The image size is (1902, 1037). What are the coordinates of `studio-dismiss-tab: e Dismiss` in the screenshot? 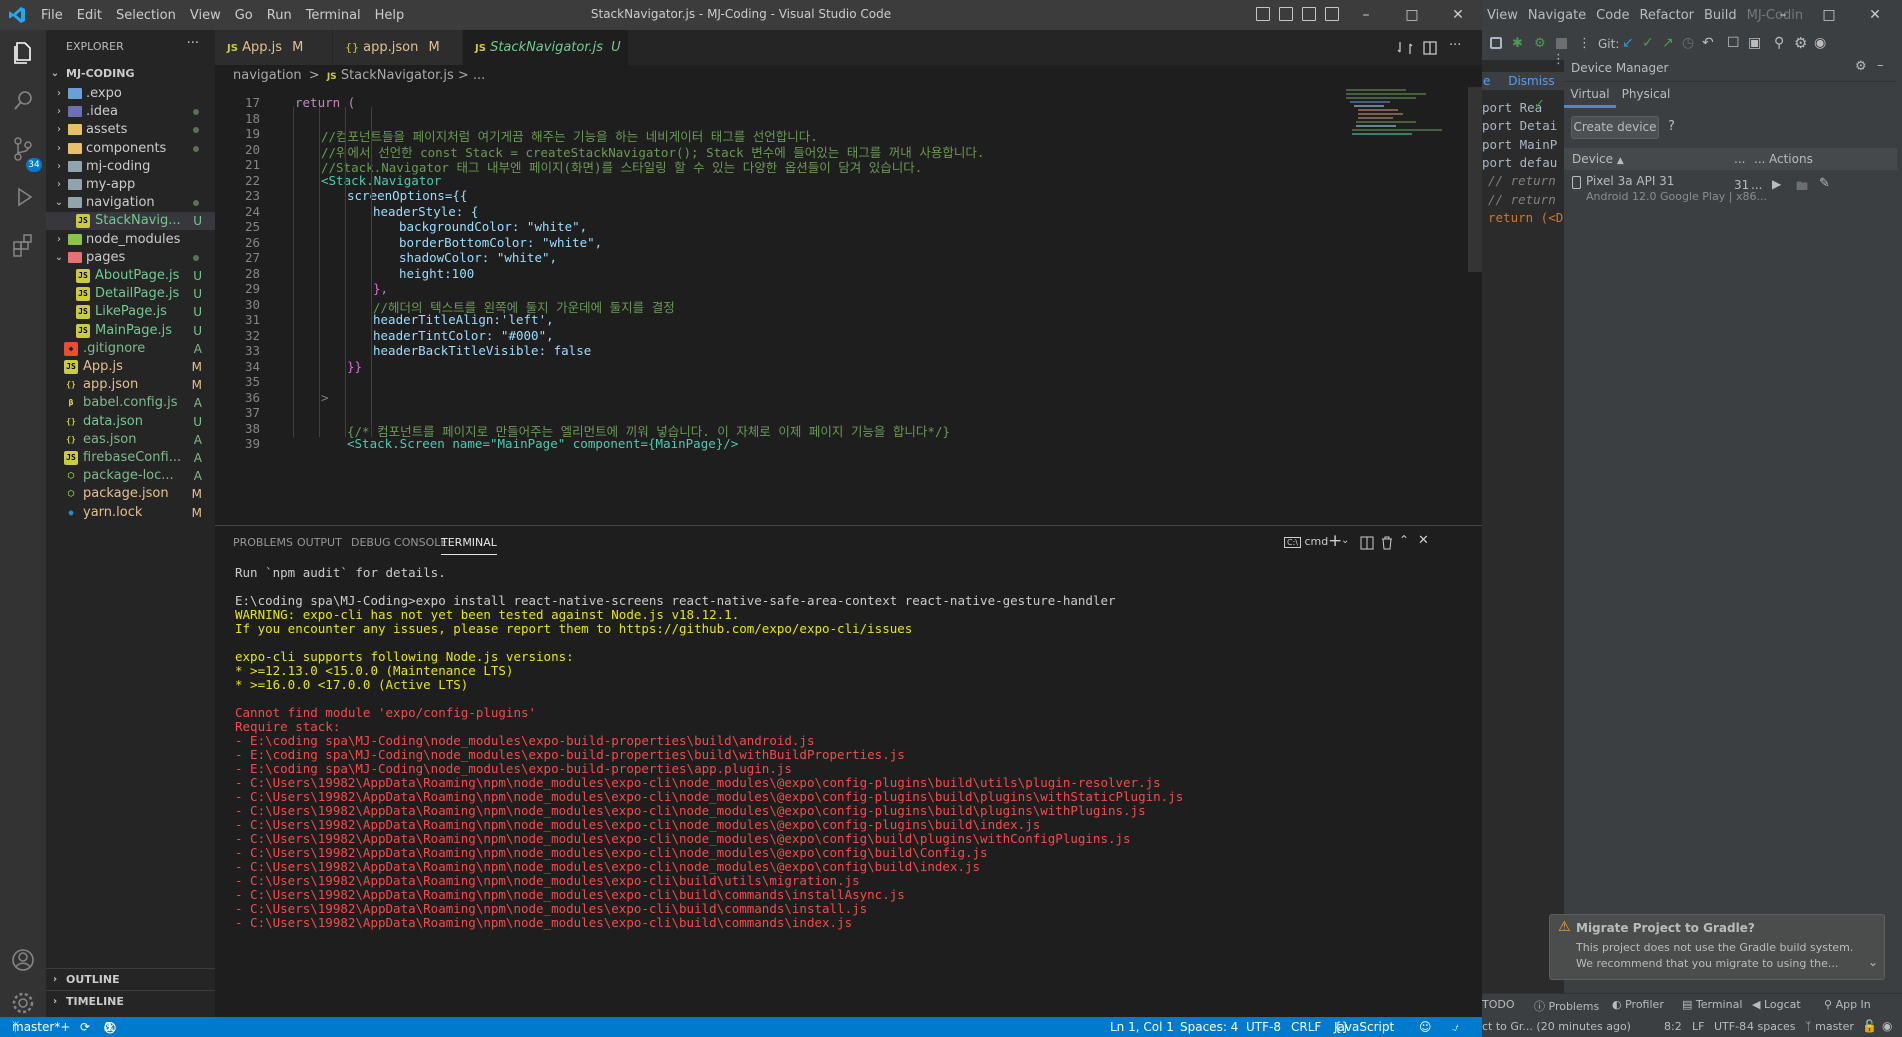 It's located at (1523, 81).